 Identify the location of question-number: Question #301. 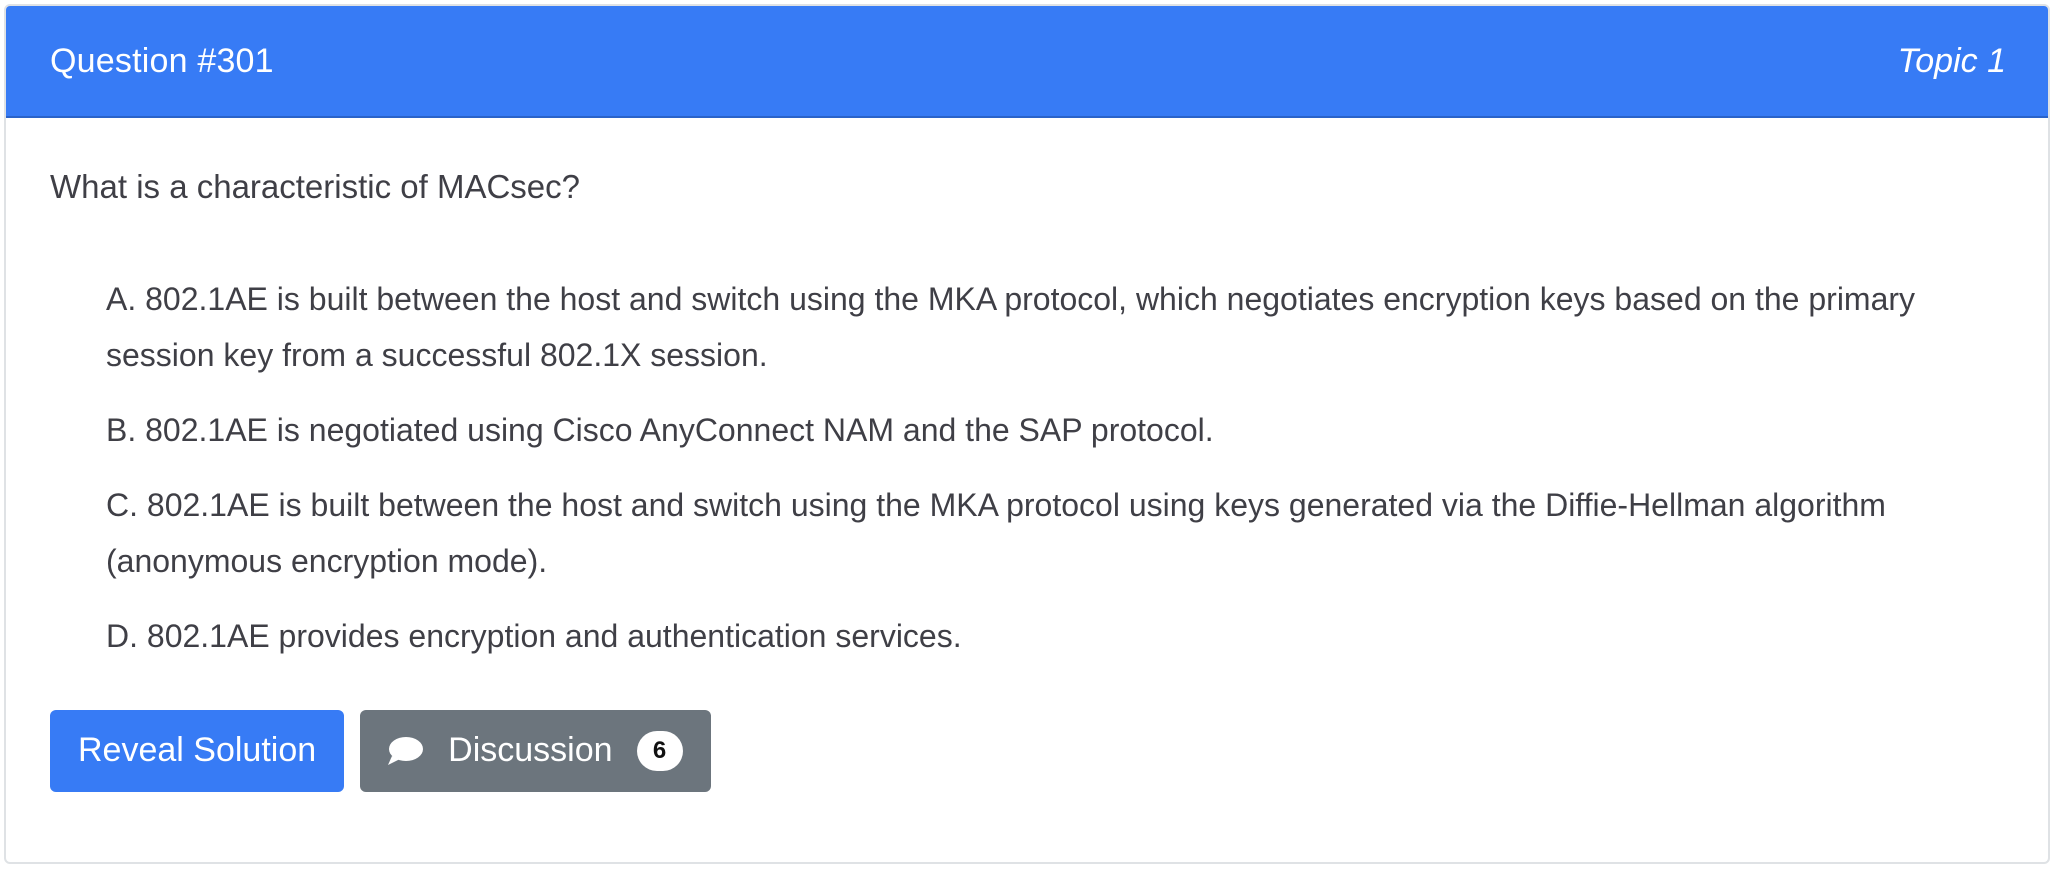
(162, 60).